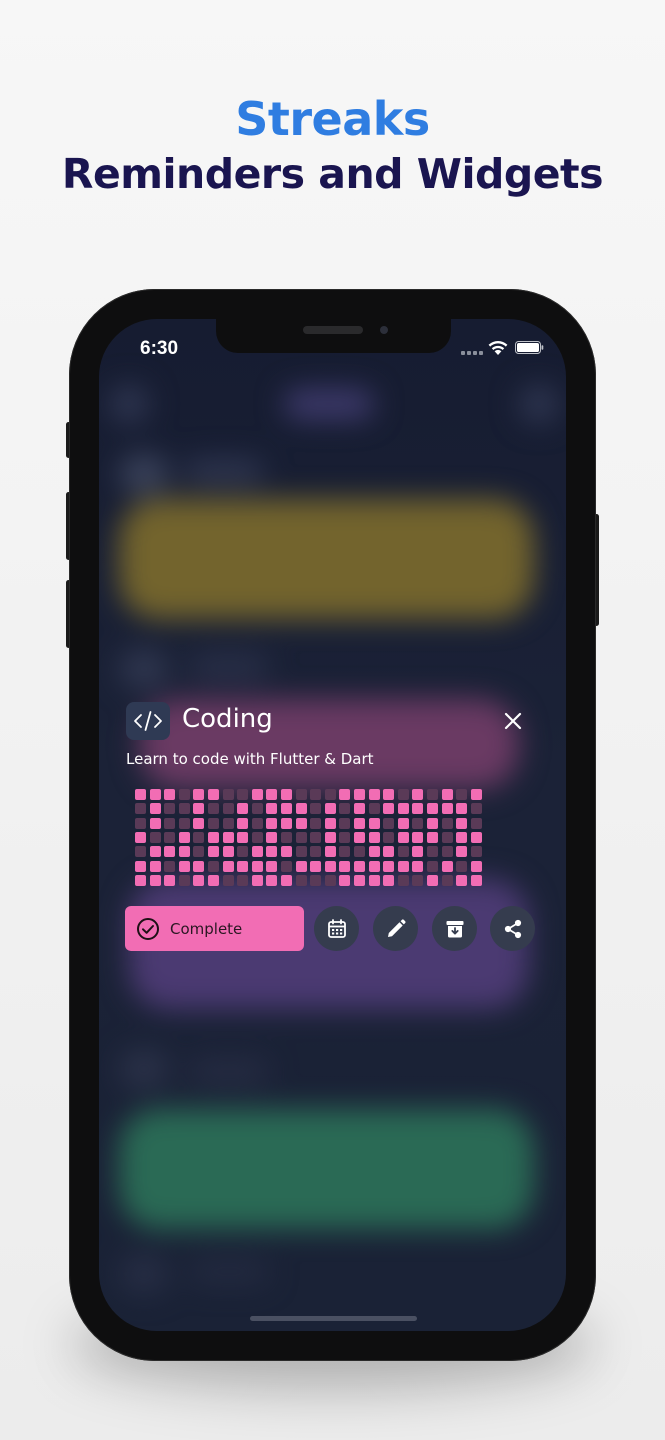  I want to click on edit-button, so click(395, 928).